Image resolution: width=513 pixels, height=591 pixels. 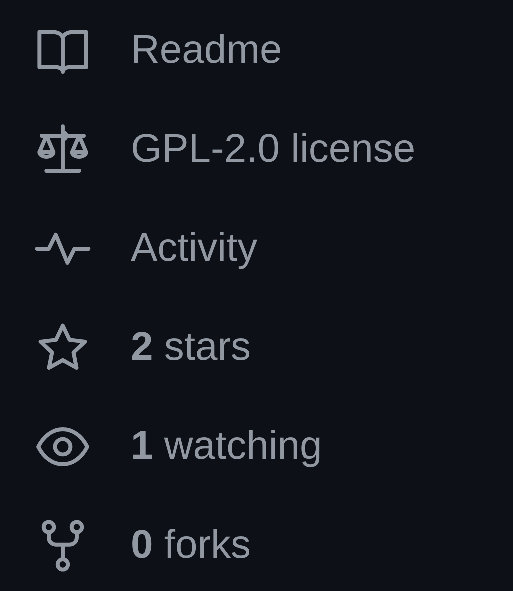 I want to click on sidebar-link: GPL-2.0 license, so click(x=208, y=150).